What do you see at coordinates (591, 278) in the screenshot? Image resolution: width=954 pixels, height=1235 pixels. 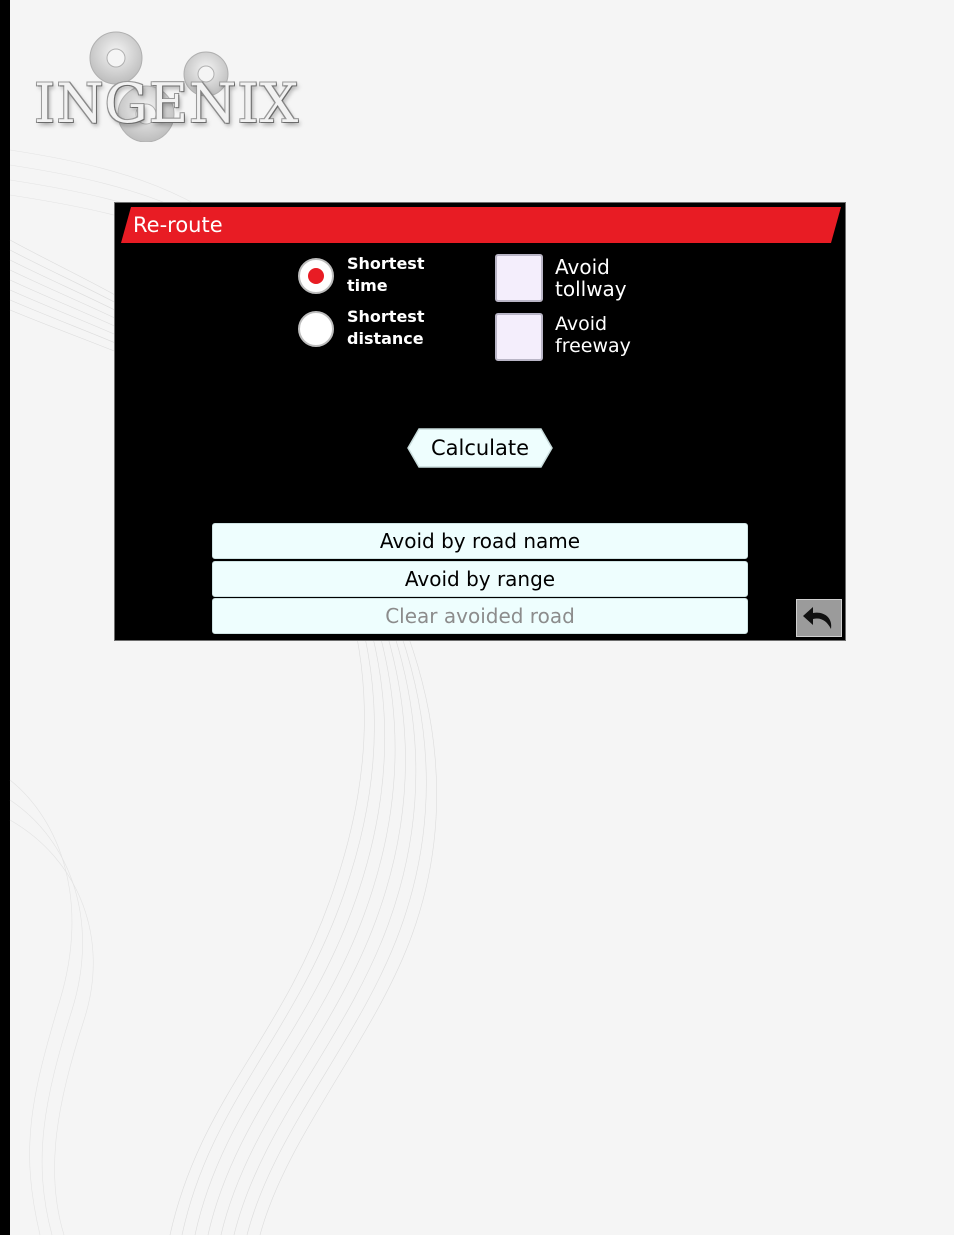 I see `label-avoid-tollway: Avoid tollway` at bounding box center [591, 278].